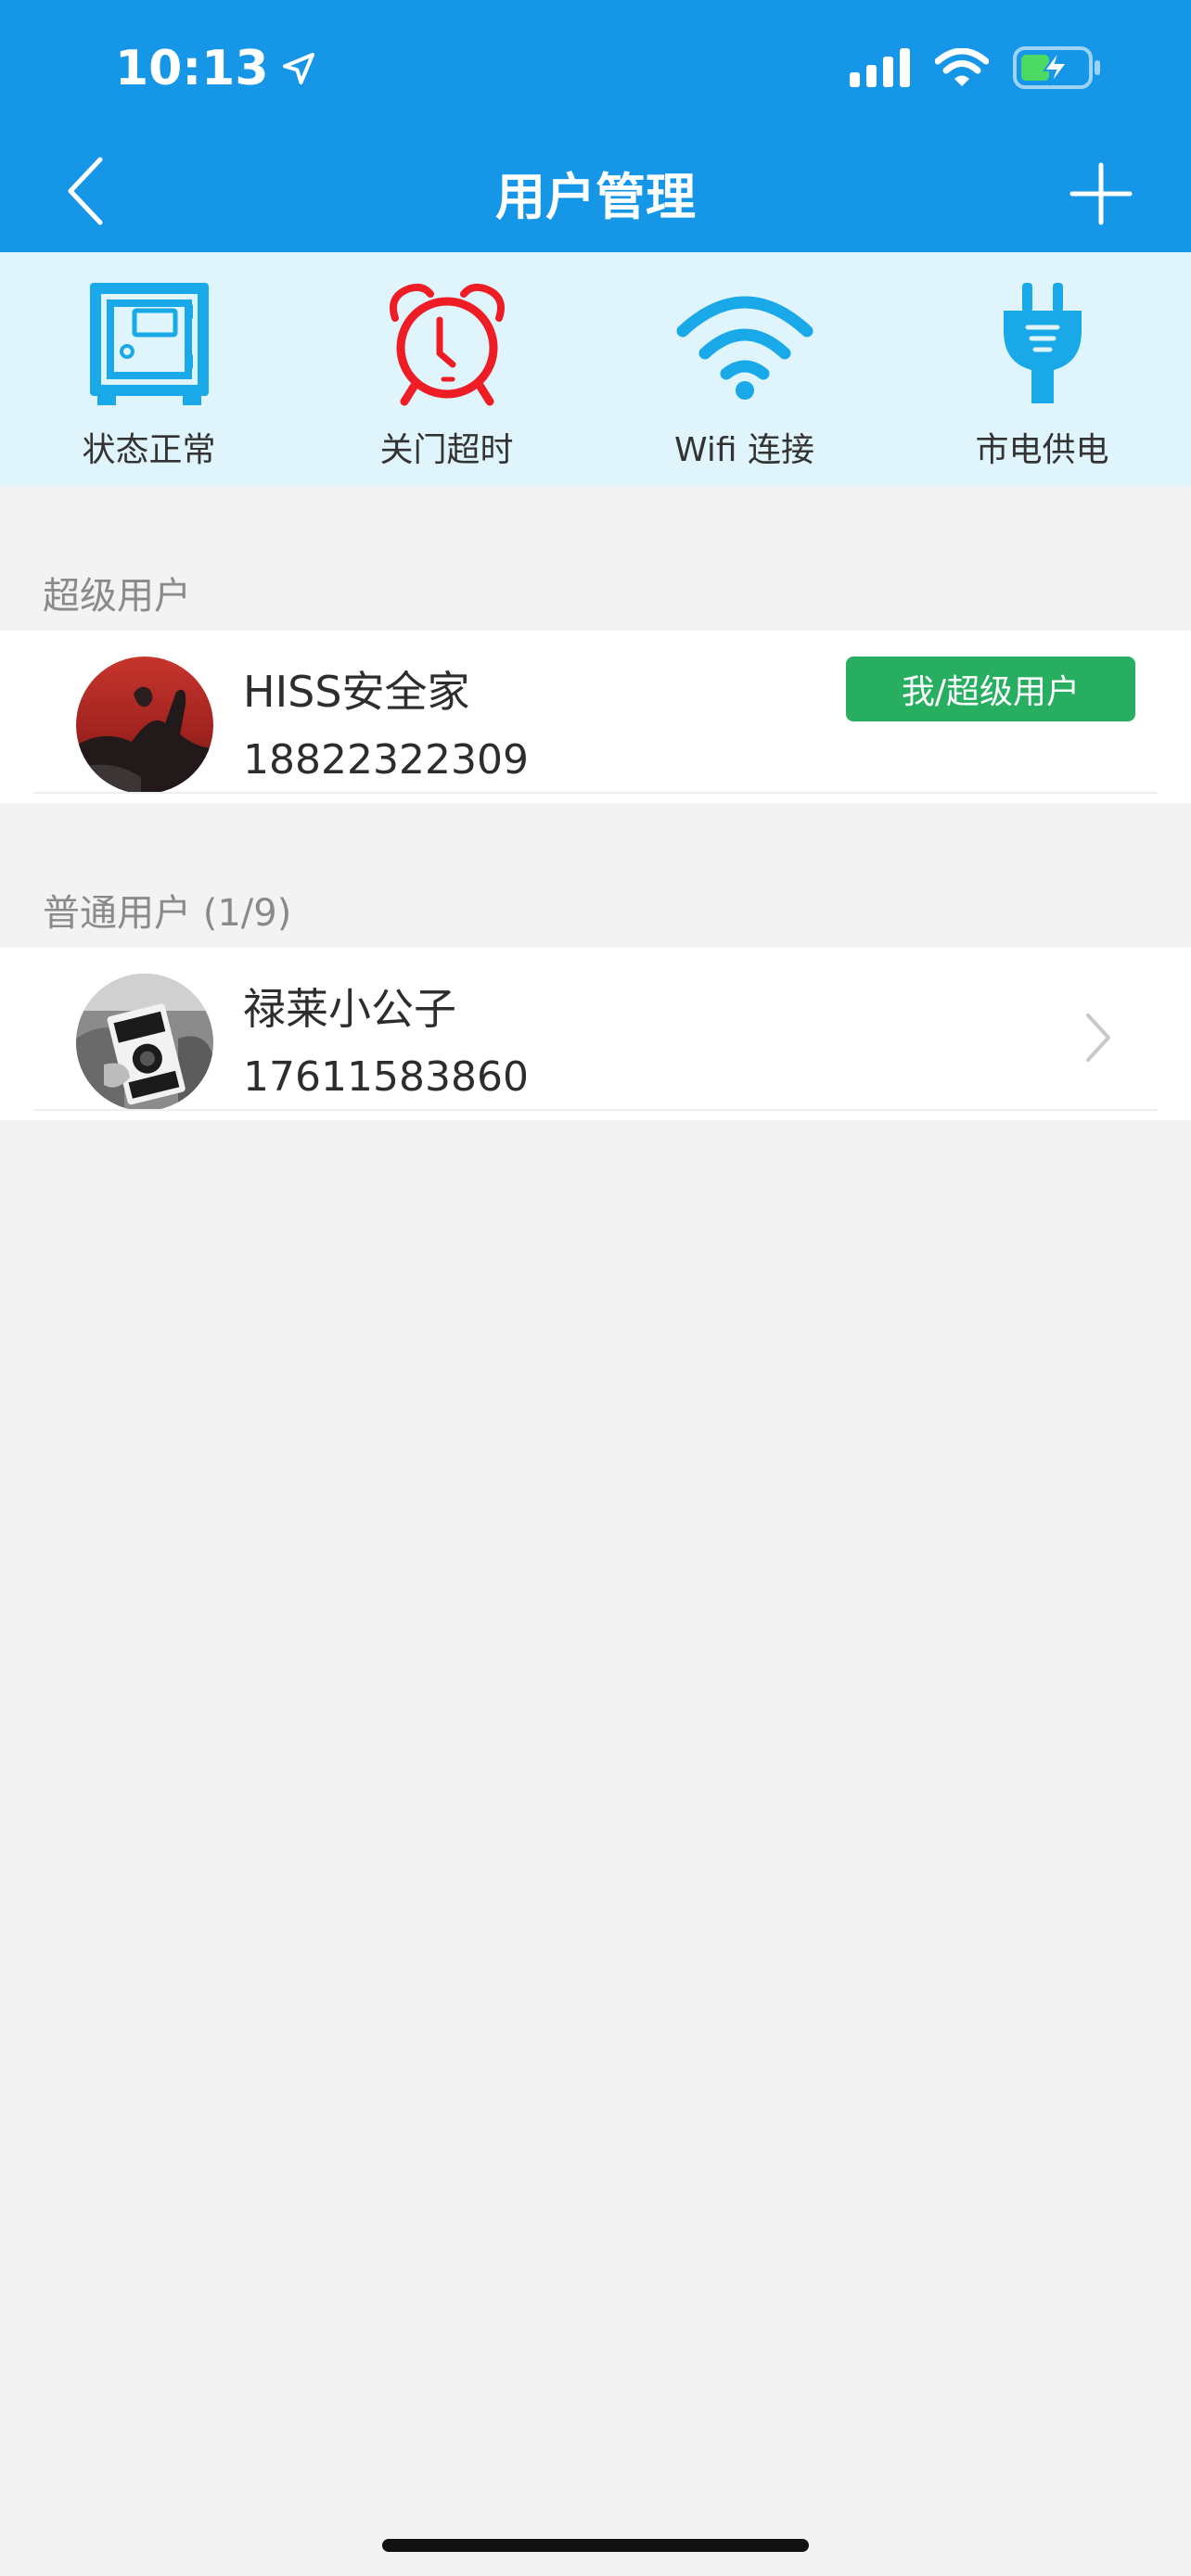 The height and width of the screenshot is (2576, 1191). I want to click on power-plug-icon, so click(1042, 343).